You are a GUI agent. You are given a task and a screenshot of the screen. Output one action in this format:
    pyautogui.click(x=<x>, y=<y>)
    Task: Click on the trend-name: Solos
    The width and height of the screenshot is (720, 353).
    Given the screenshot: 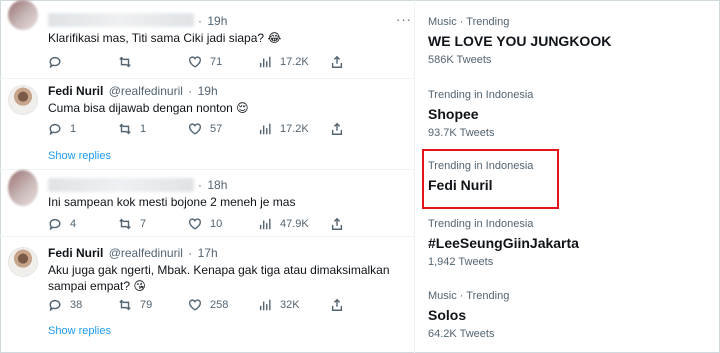 What is the action you would take?
    pyautogui.click(x=447, y=315)
    